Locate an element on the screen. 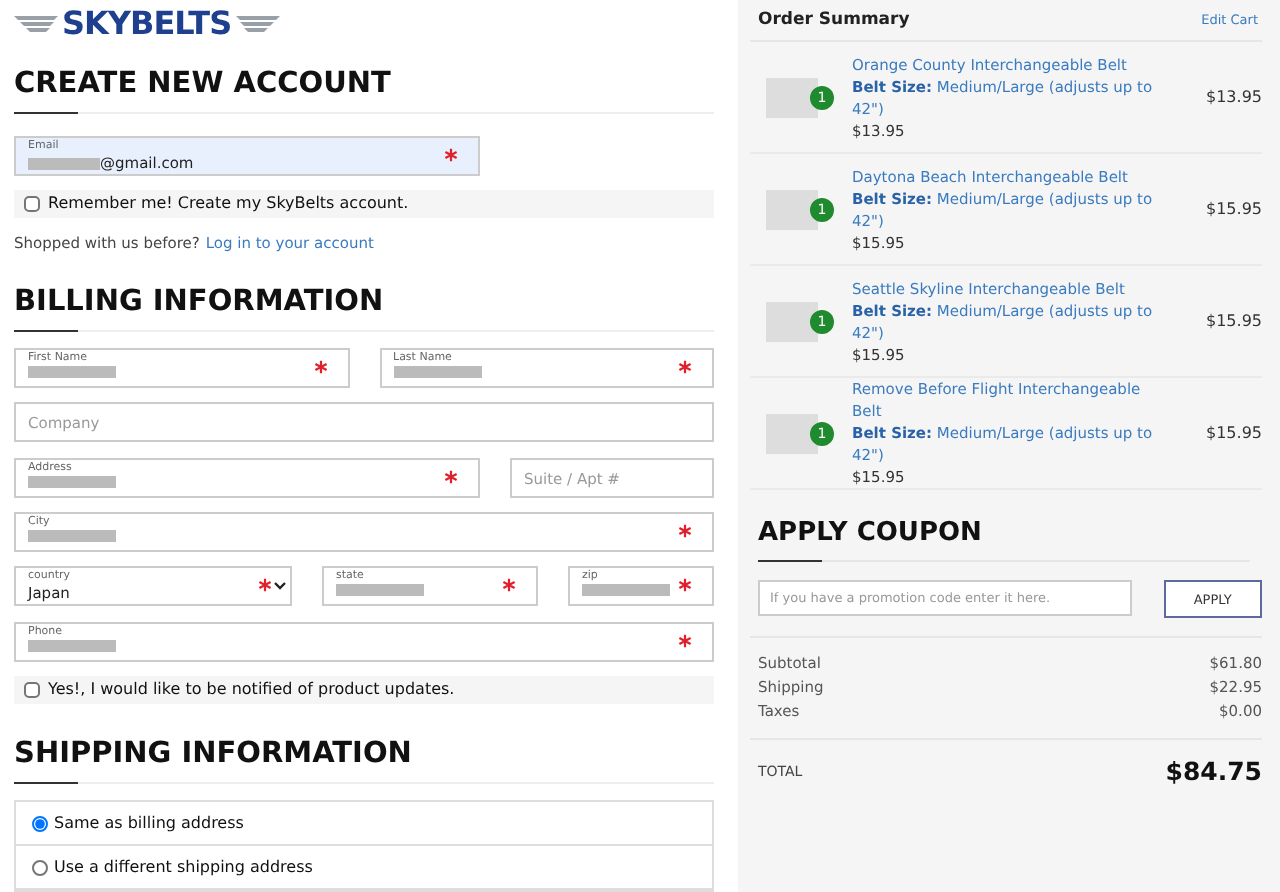  section-heading: BILLING INFORMATION is located at coordinates (364, 308).